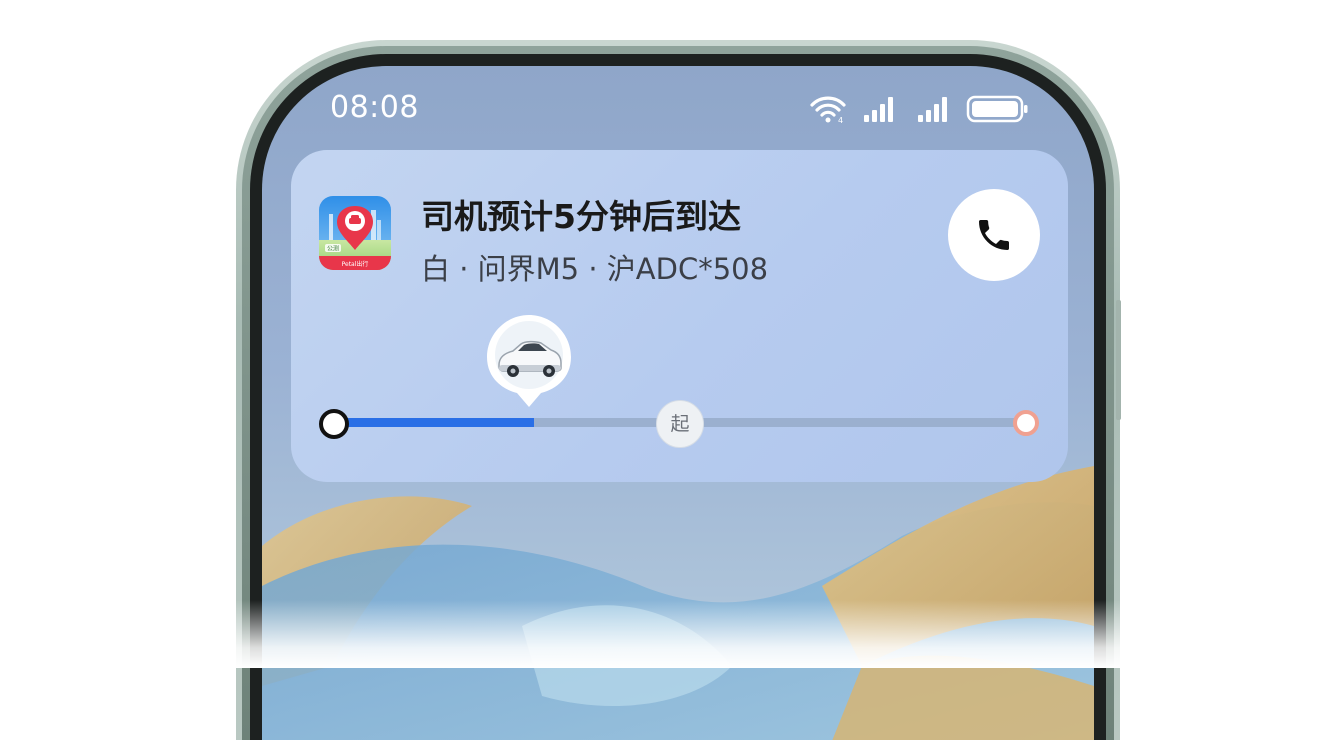 This screenshot has width=1336, height=740. Describe the element at coordinates (433, 422) in the screenshot. I see `route-progress-fill` at that location.